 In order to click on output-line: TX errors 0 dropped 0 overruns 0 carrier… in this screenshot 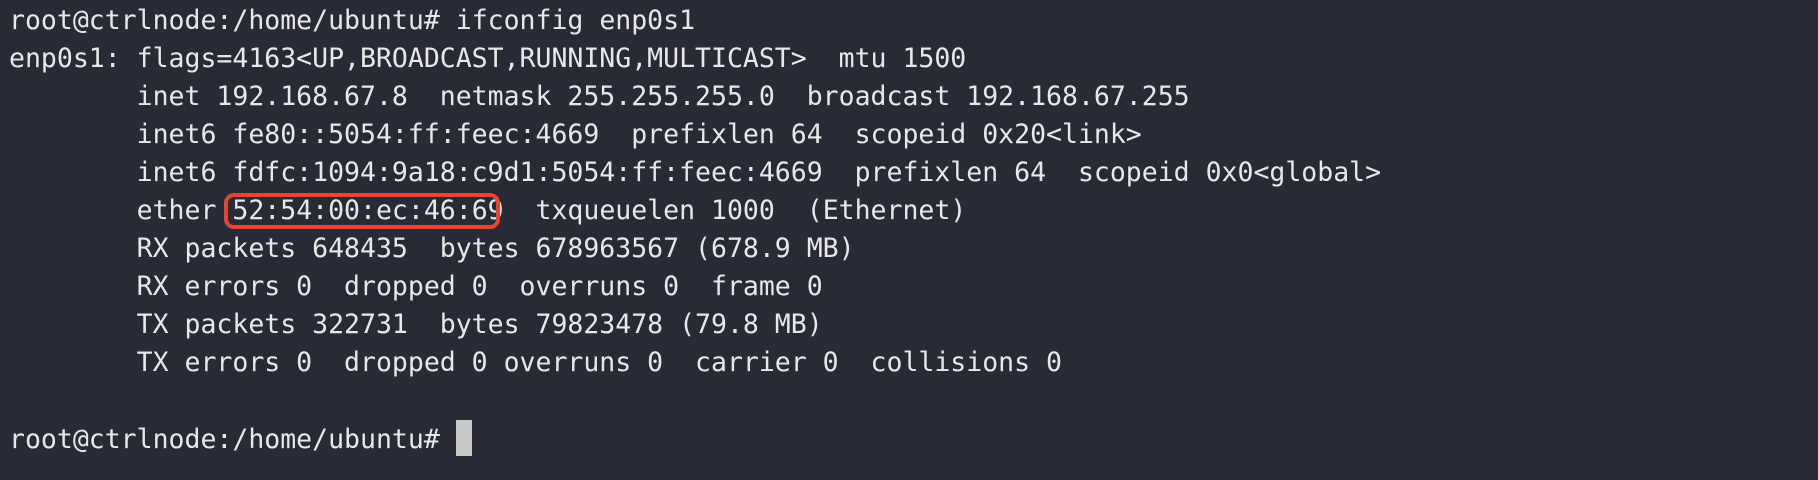, I will do `click(535, 362)`.